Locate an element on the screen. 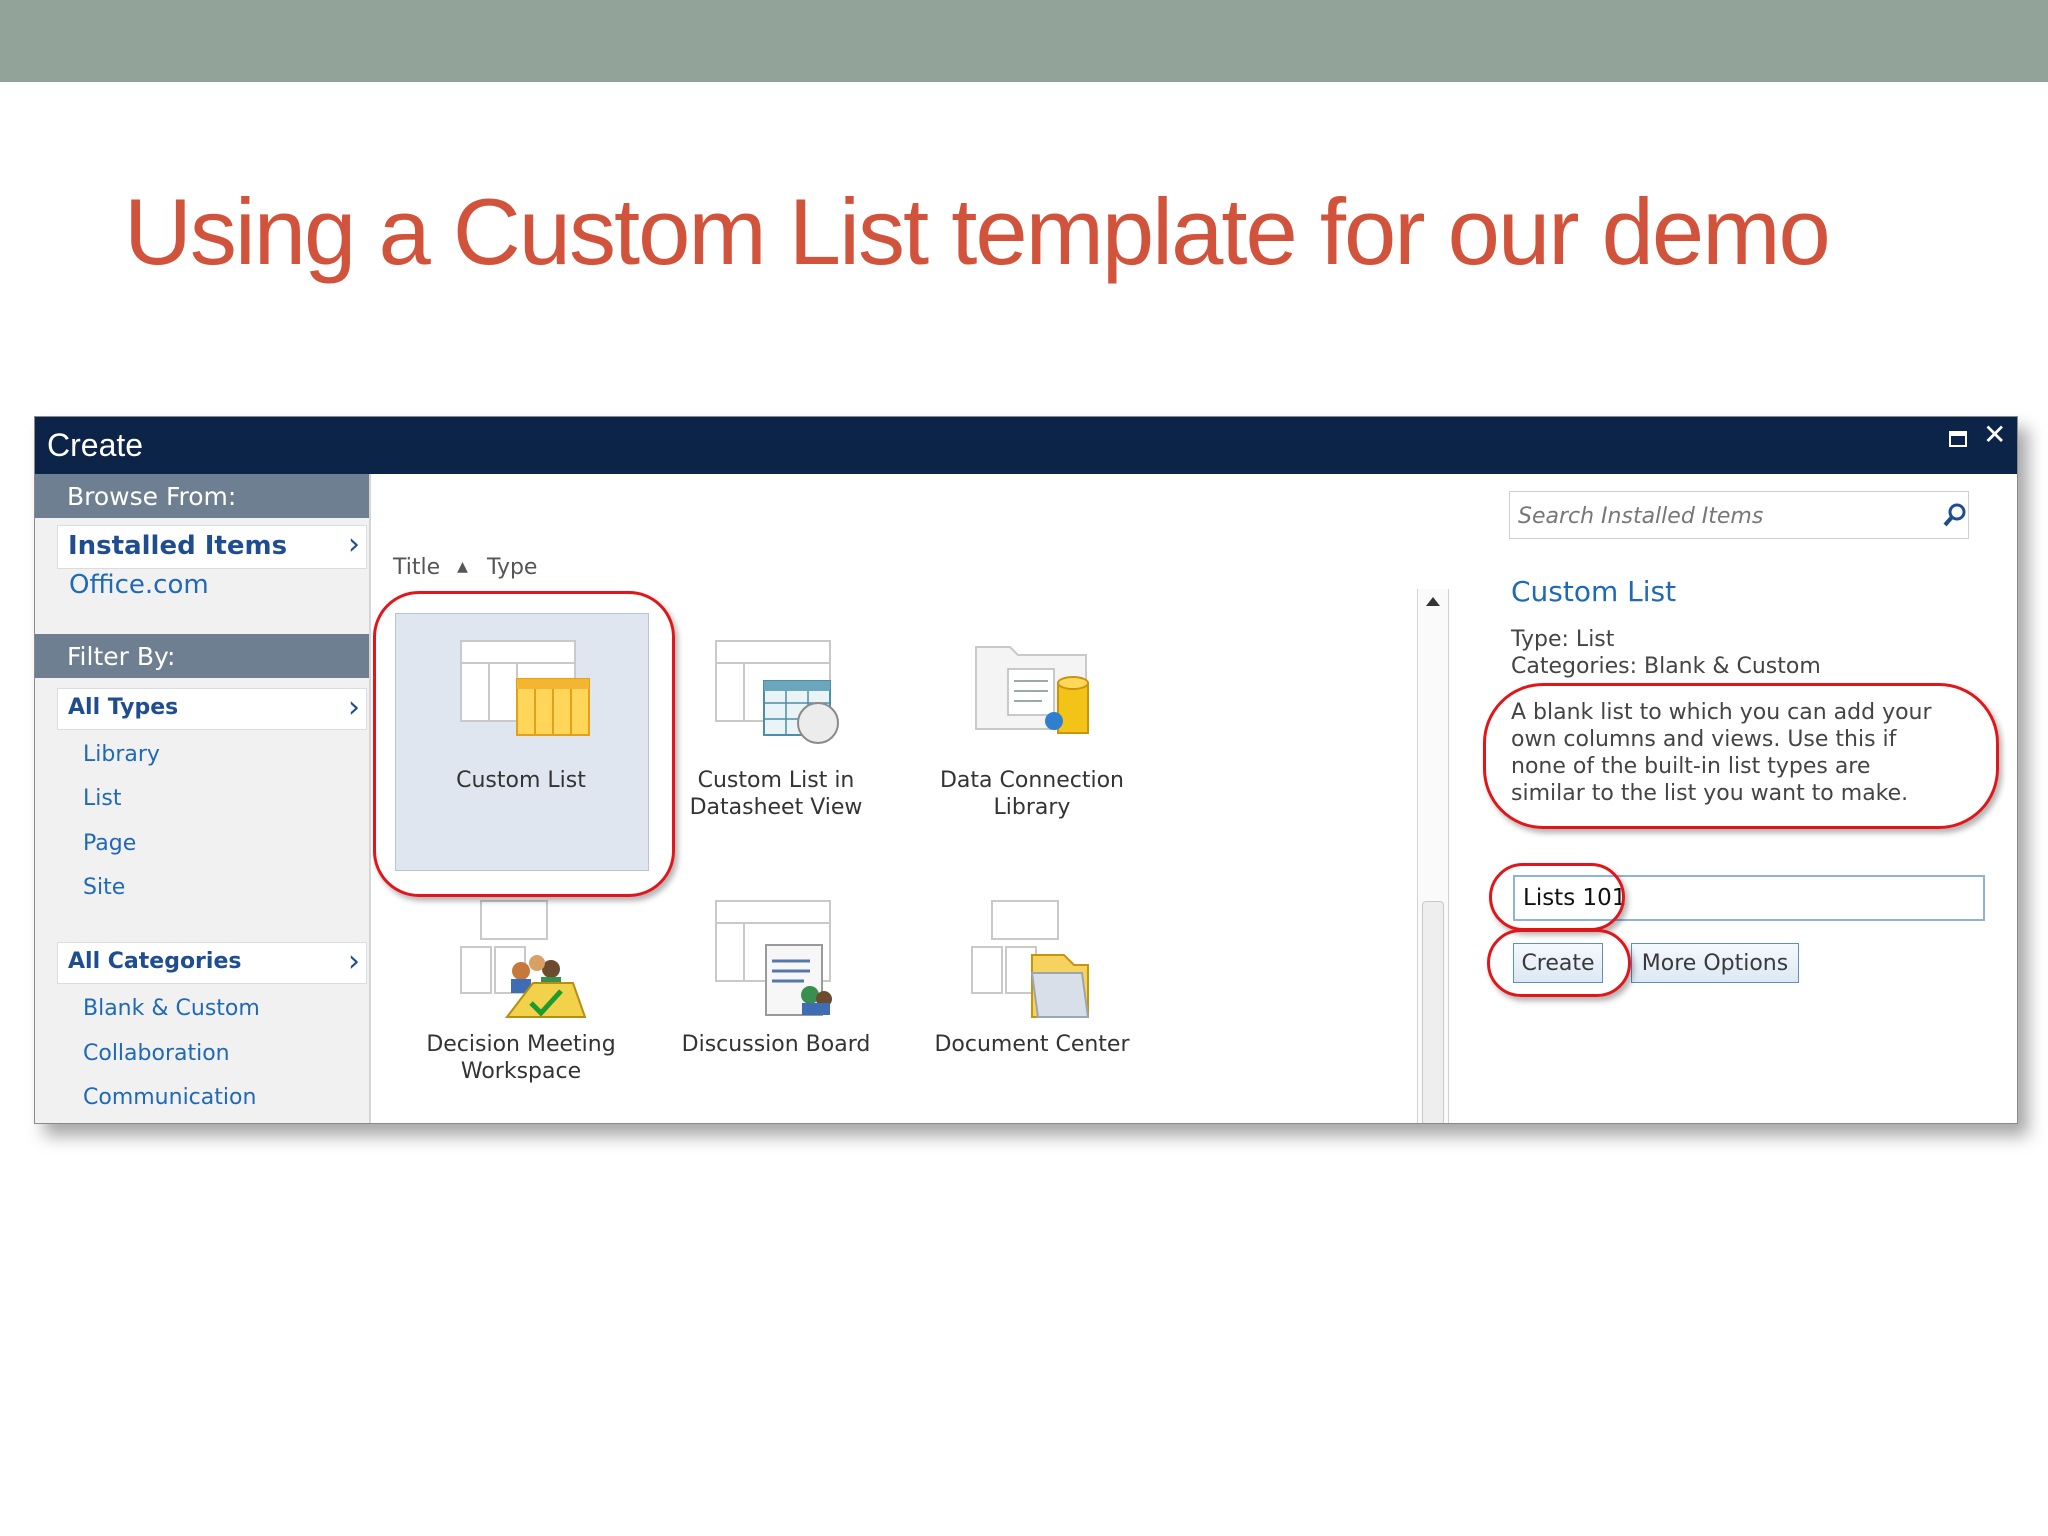 The width and height of the screenshot is (2048, 1536). sort-header: Title ▲ Type is located at coordinates (465, 567).